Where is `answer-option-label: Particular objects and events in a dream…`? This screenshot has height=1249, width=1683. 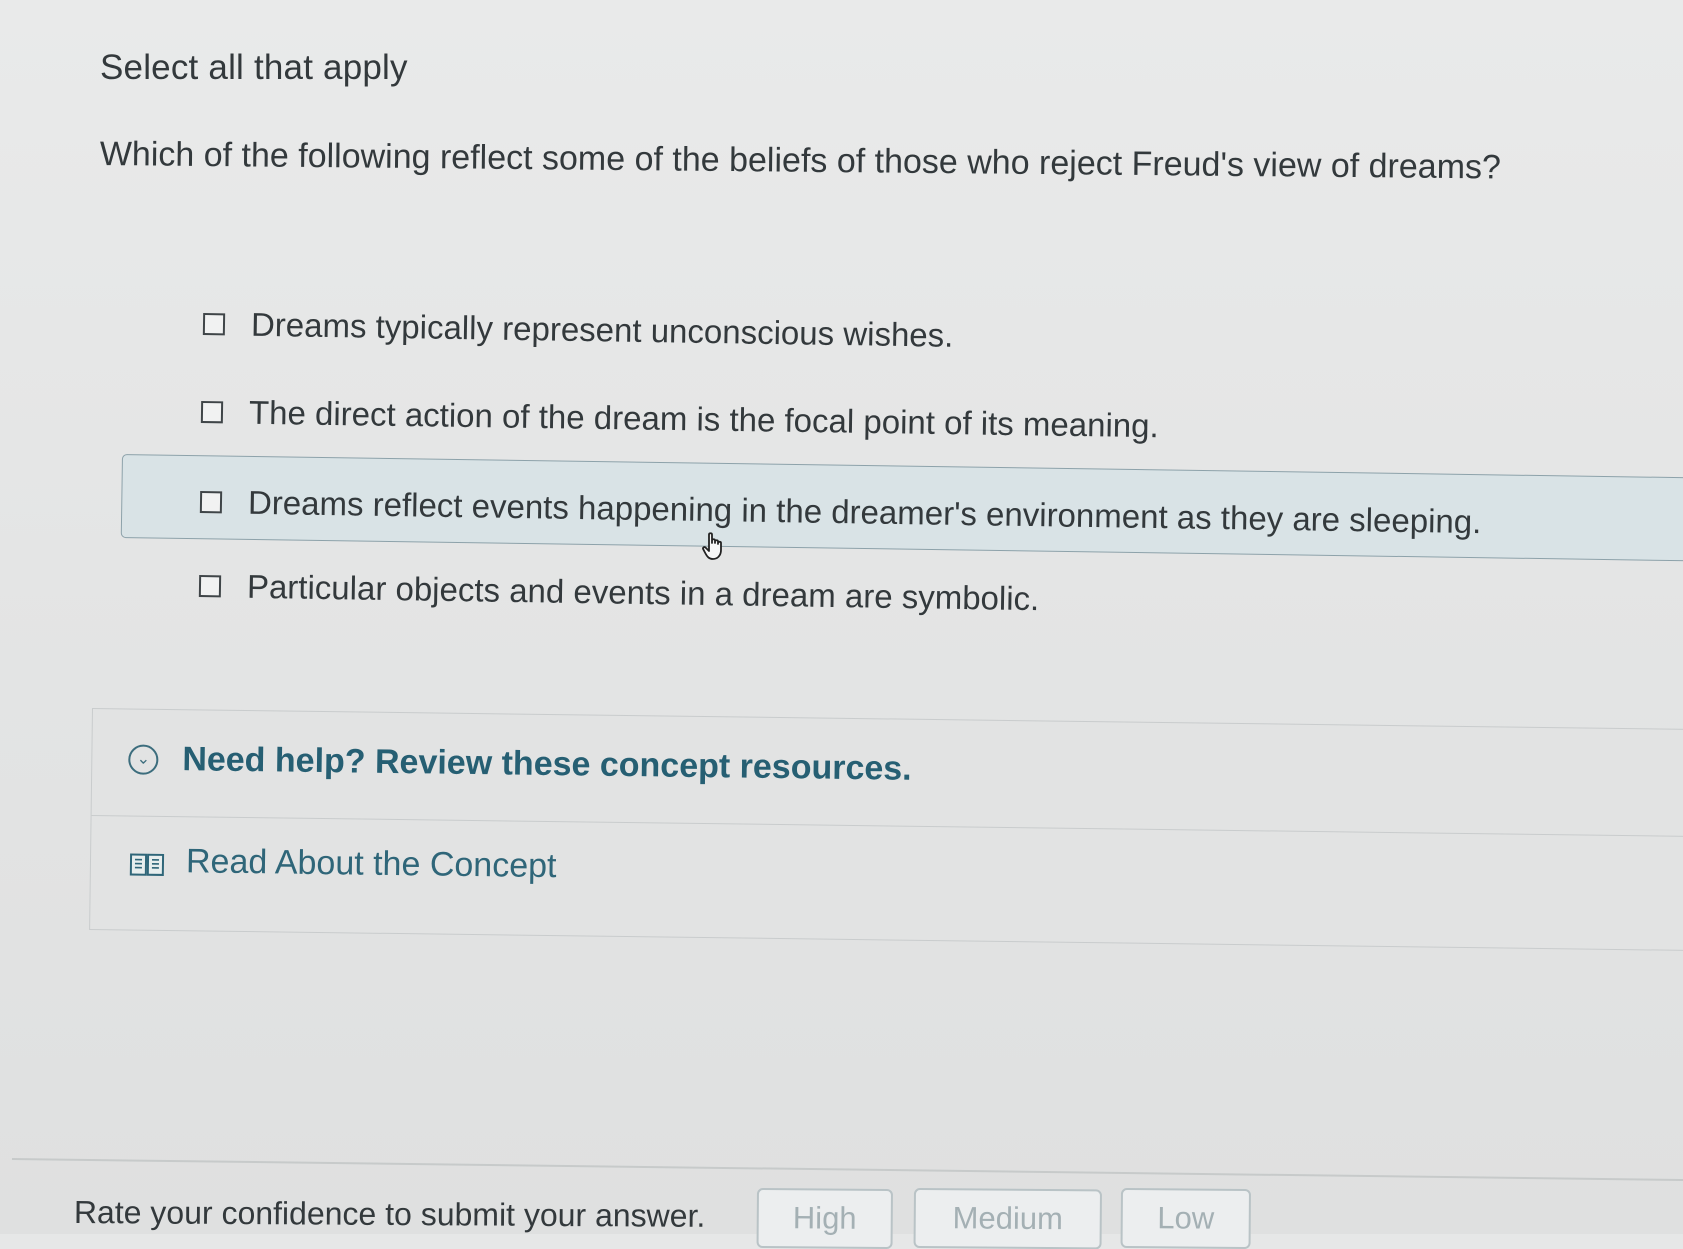 answer-option-label: Particular objects and events in a dream… is located at coordinates (643, 592).